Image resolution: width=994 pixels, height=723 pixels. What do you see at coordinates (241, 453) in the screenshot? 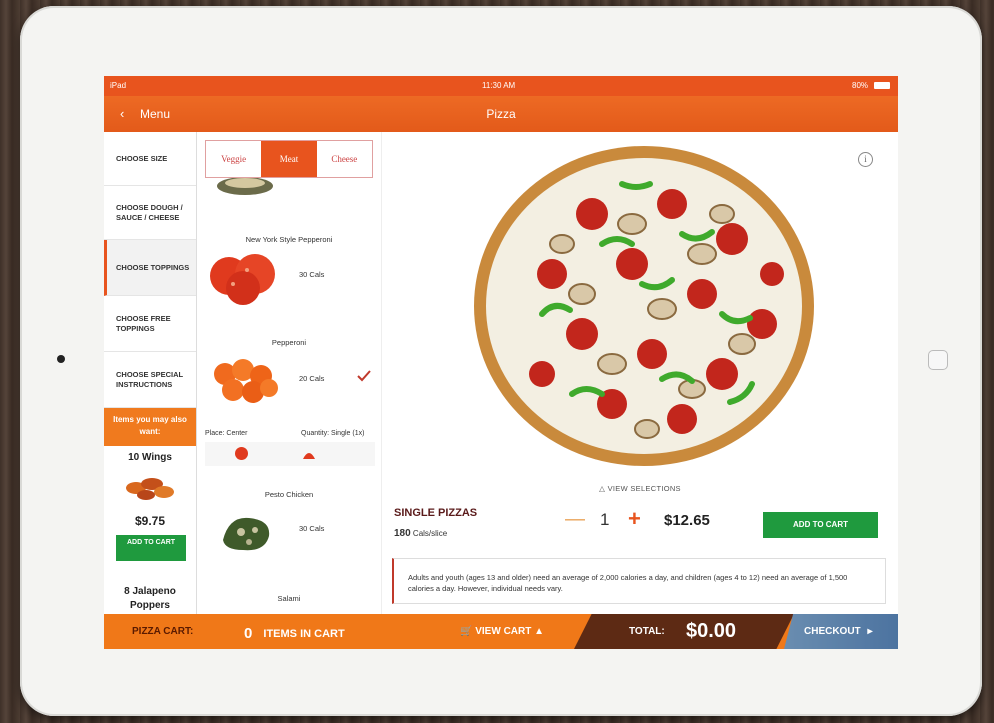
I see `place-center-icon` at bounding box center [241, 453].